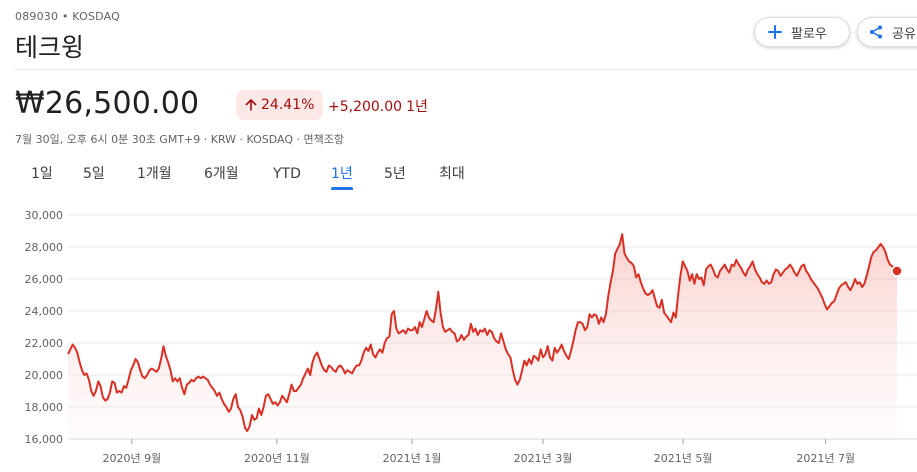  What do you see at coordinates (221, 177) in the screenshot?
I see `tab-6m: 6개월` at bounding box center [221, 177].